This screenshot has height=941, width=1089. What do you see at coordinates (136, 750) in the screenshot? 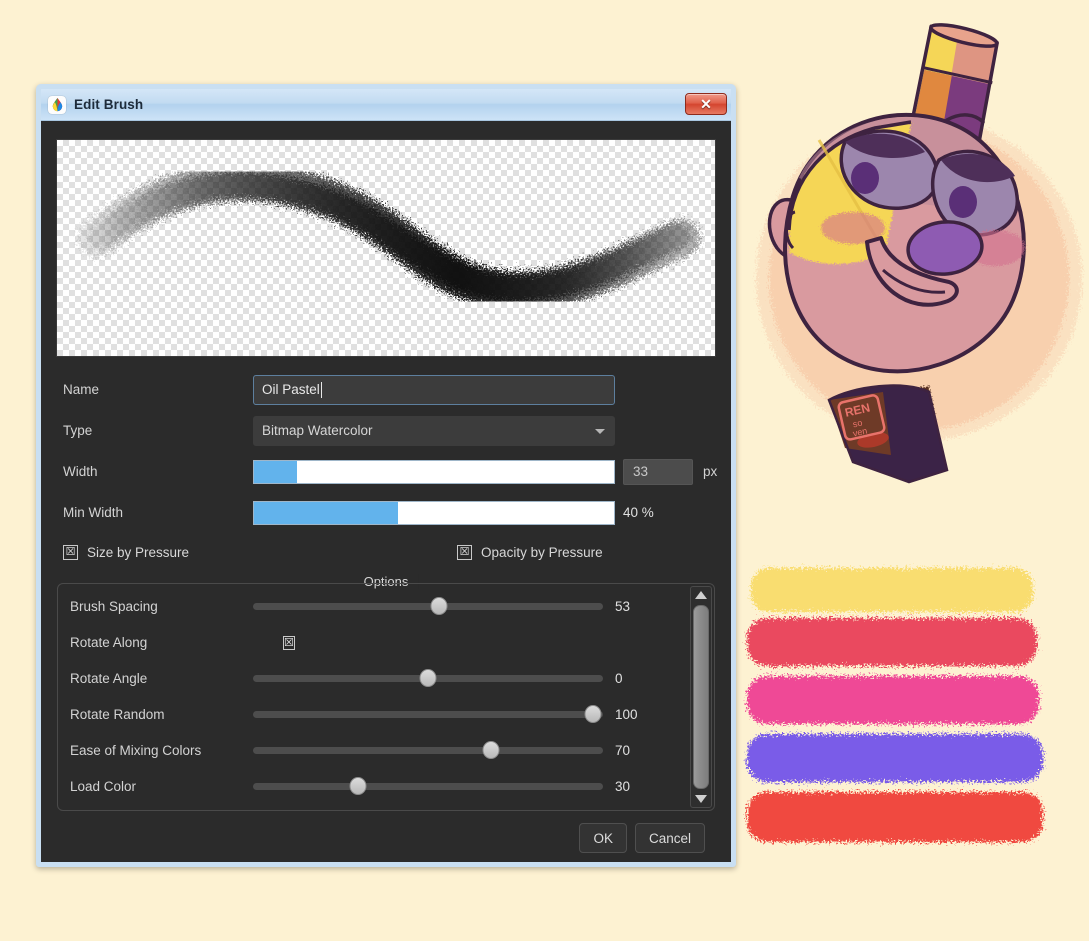
I see `option-label: Ease of Mixing Colors` at bounding box center [136, 750].